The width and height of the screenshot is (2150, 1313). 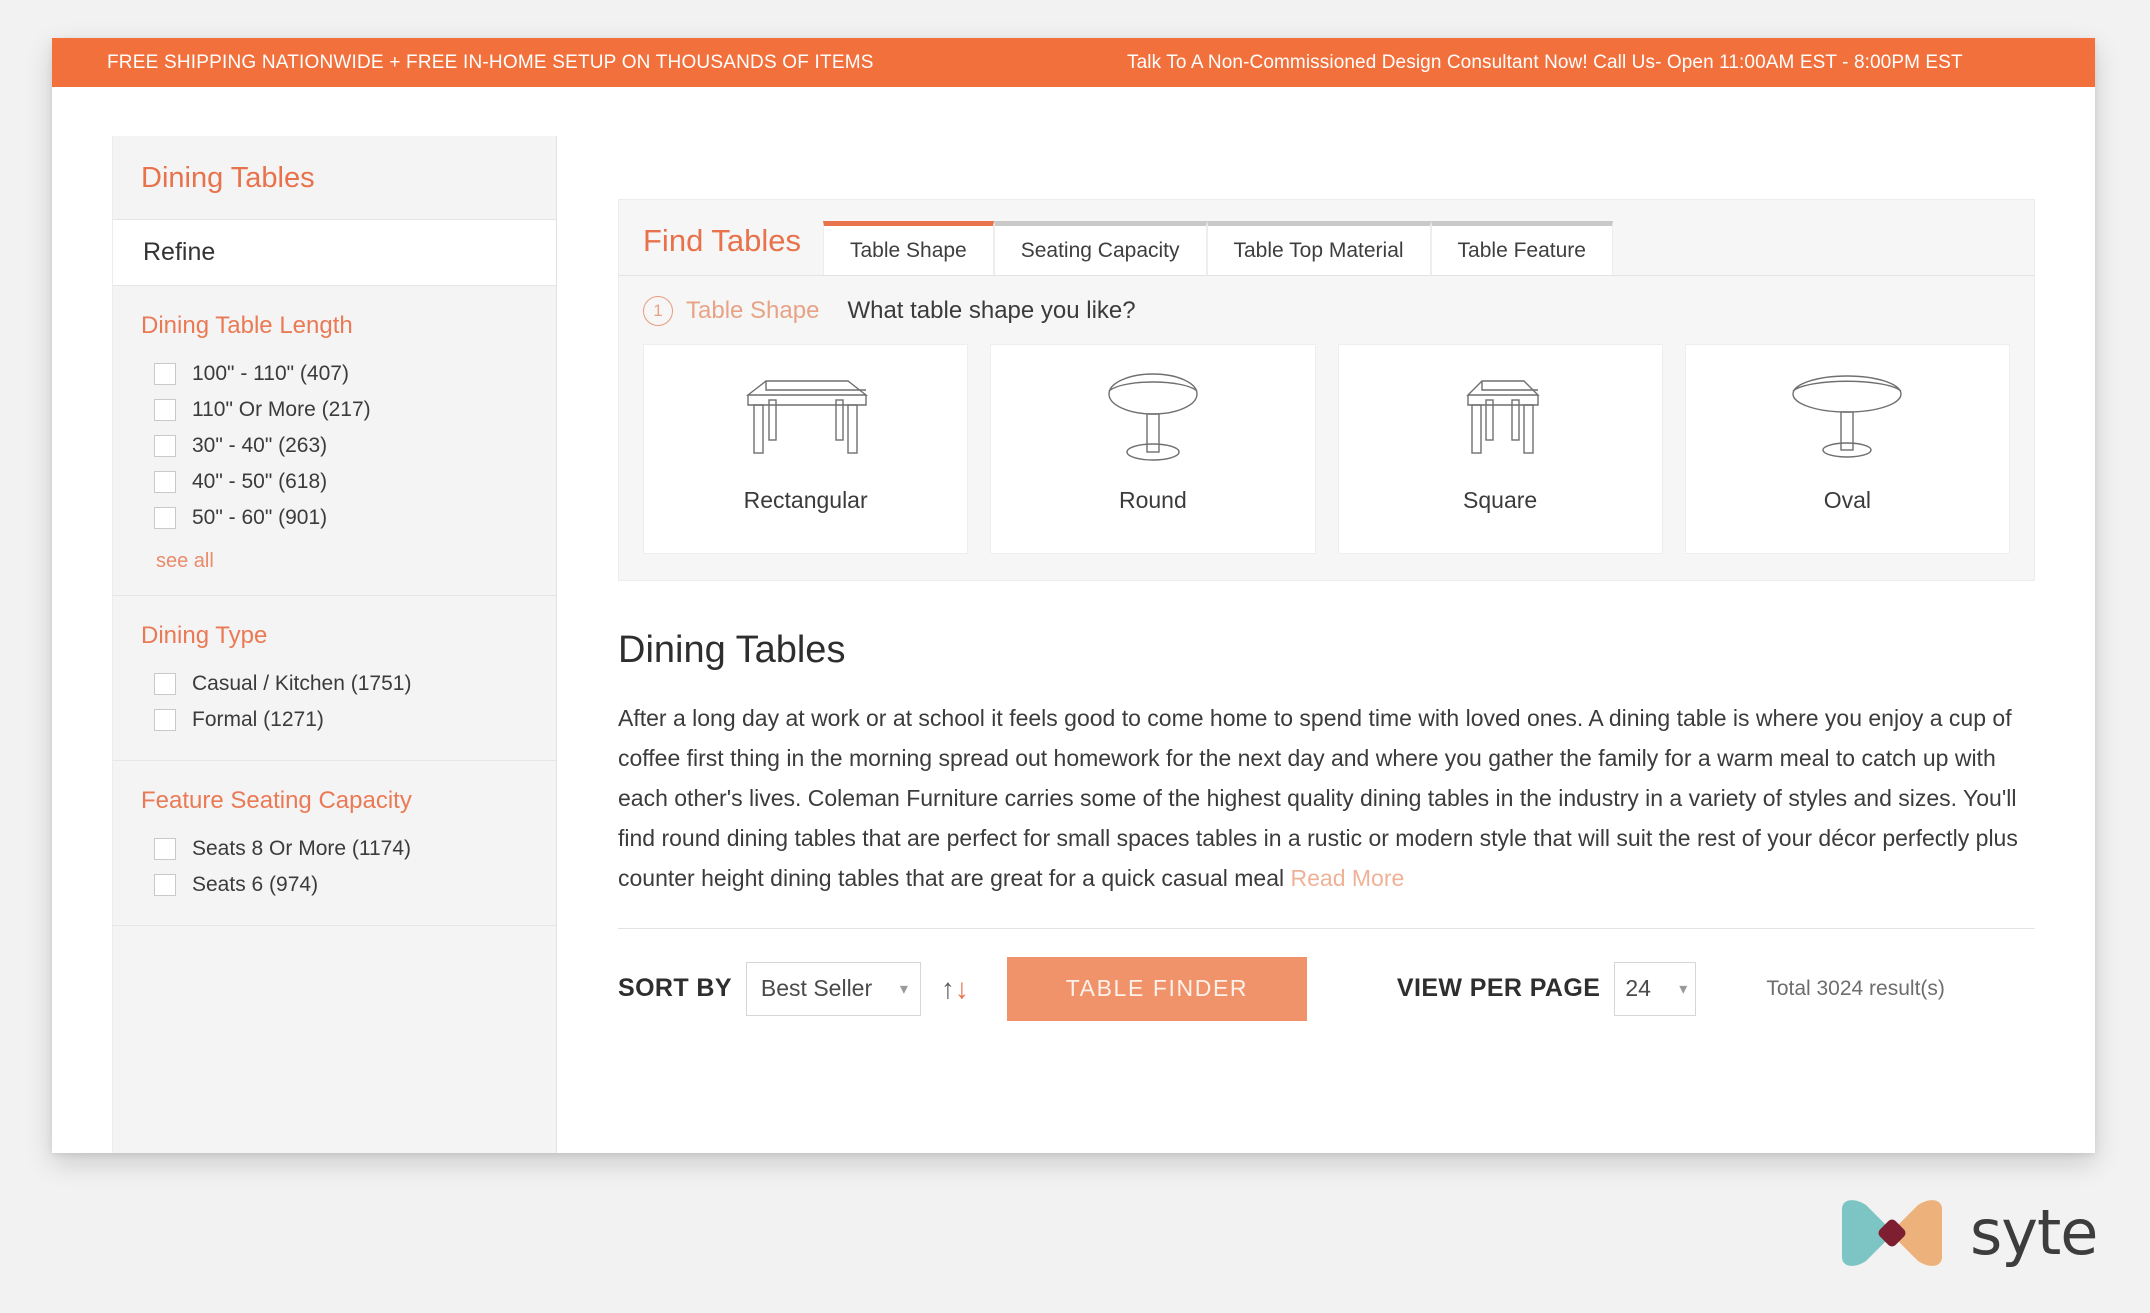 What do you see at coordinates (348, 720) in the screenshot?
I see `facet-option: Formal (1271)` at bounding box center [348, 720].